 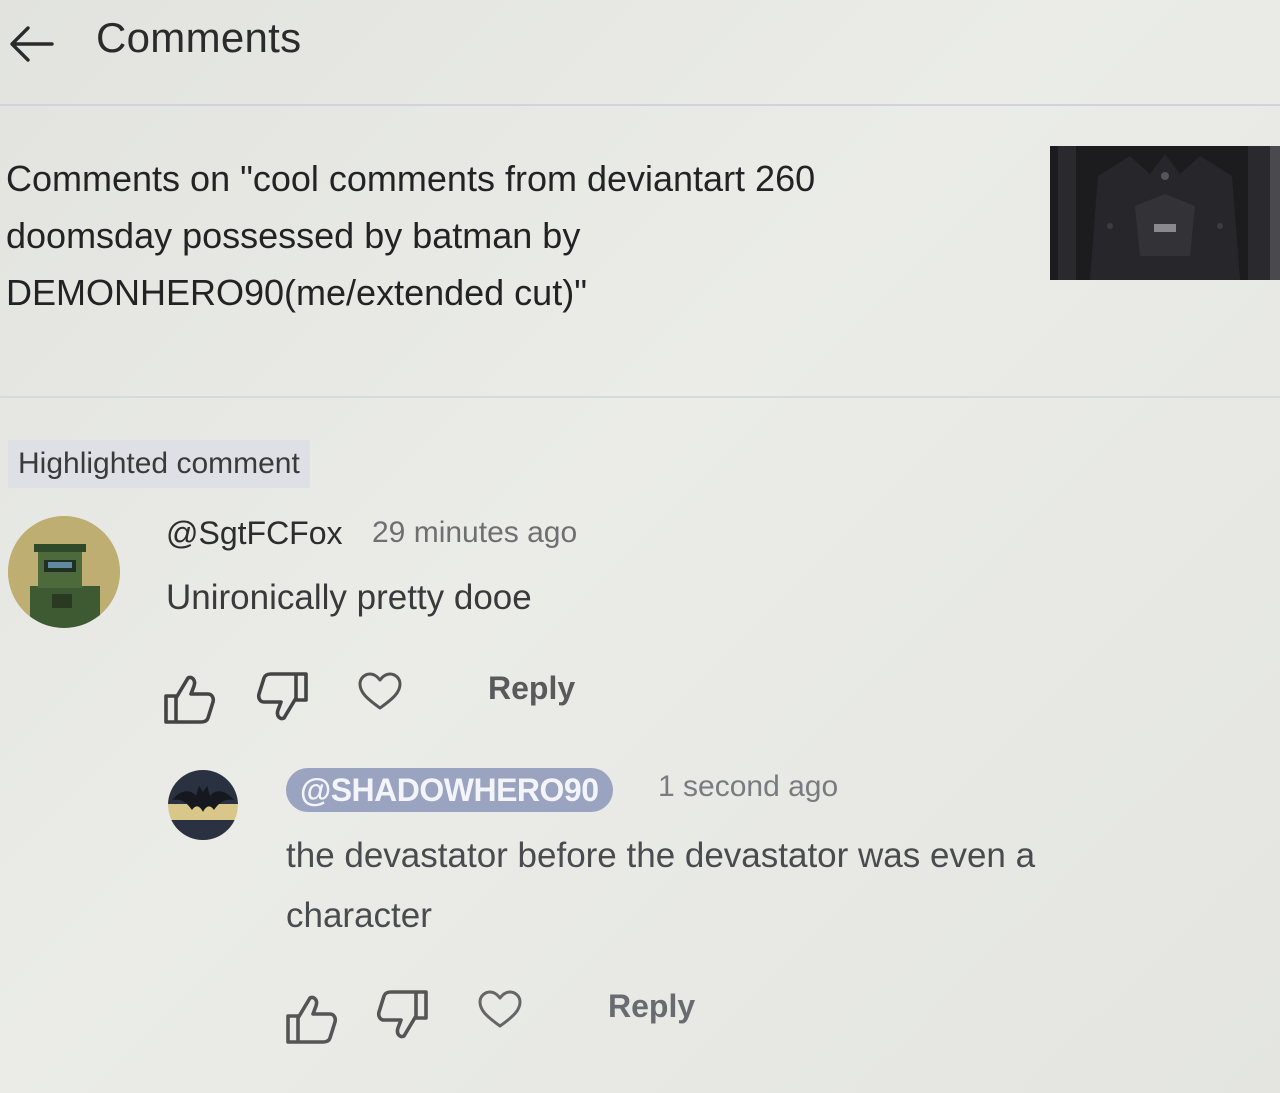 What do you see at coordinates (349, 597) in the screenshot?
I see `comment-text: Unironically pretty dooe` at bounding box center [349, 597].